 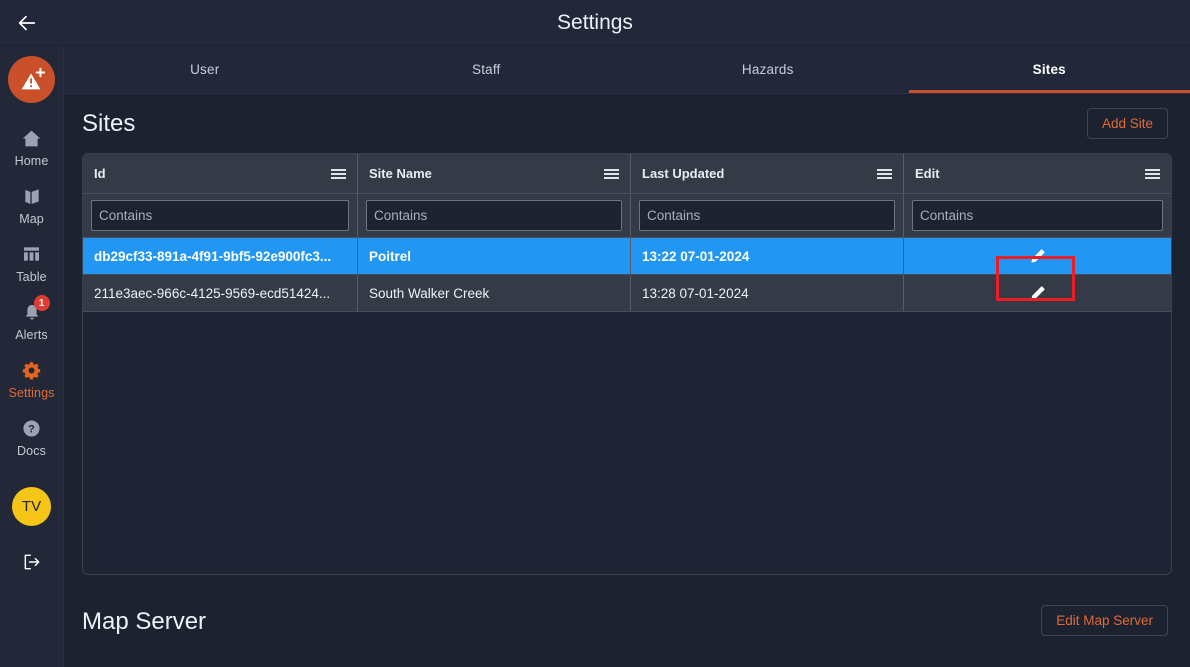 I want to click on column-header-edit: Edit, so click(x=1037, y=173).